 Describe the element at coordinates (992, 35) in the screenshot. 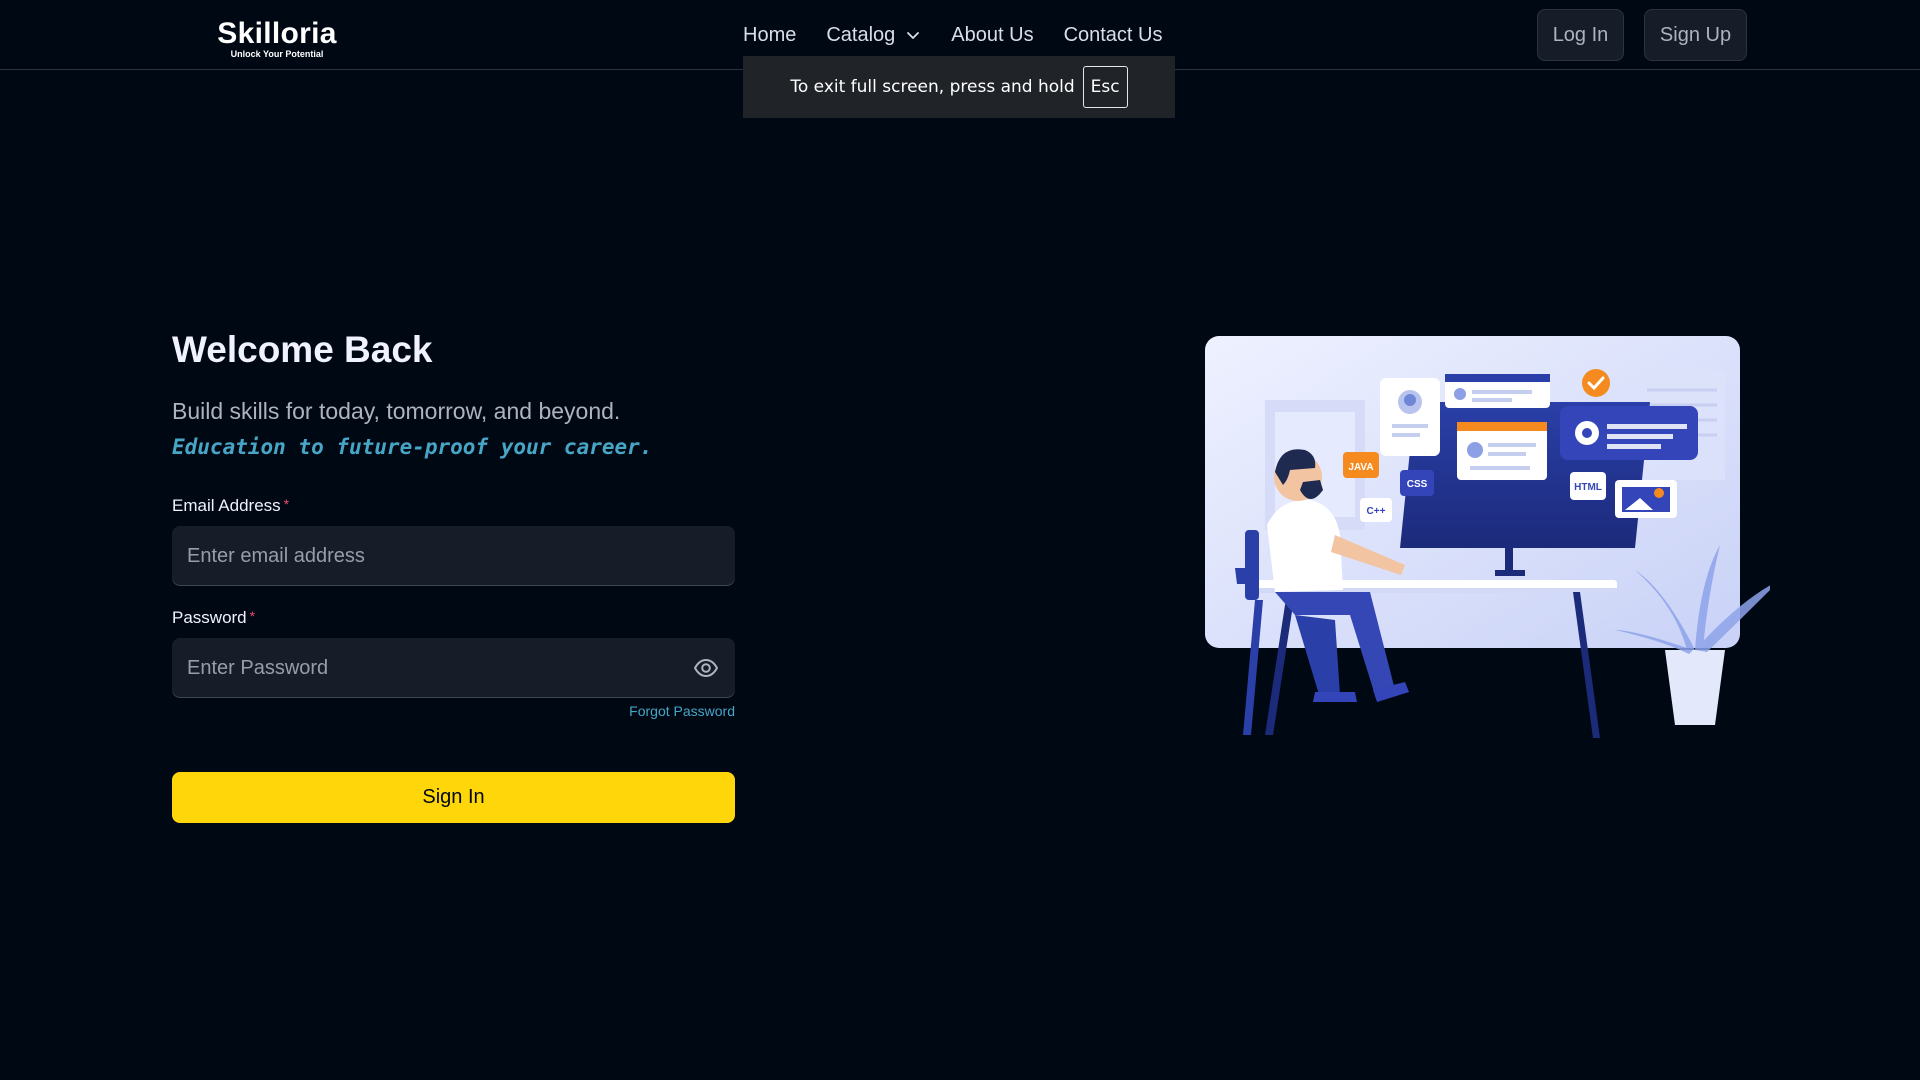

I see `nav-link-about: About Us` at that location.